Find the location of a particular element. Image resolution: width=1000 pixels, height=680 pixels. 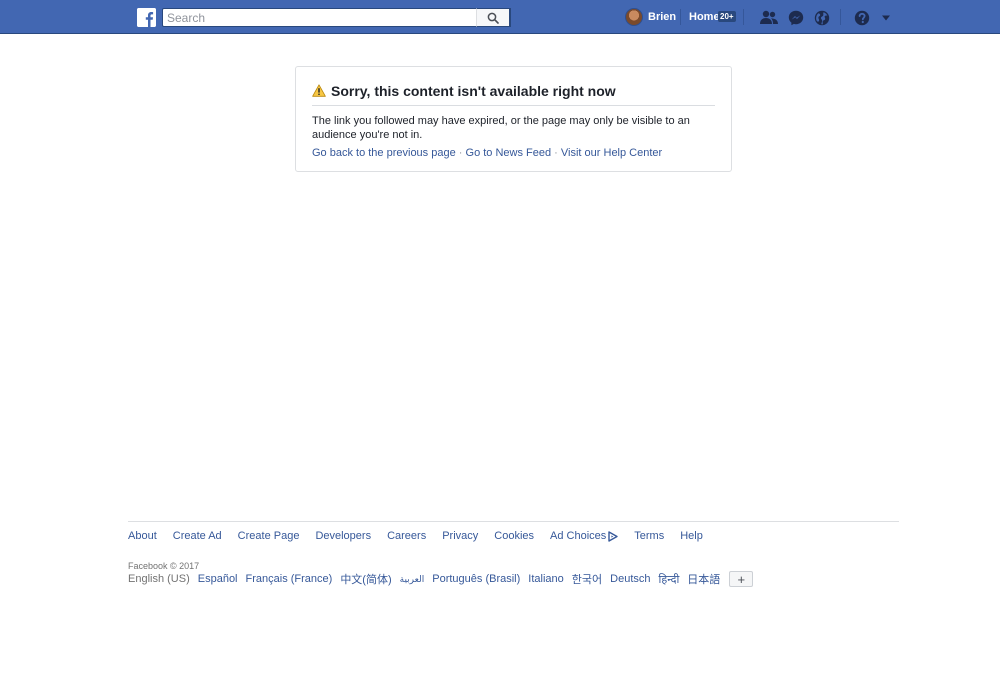

ad-choices-icon is located at coordinates (613, 536).